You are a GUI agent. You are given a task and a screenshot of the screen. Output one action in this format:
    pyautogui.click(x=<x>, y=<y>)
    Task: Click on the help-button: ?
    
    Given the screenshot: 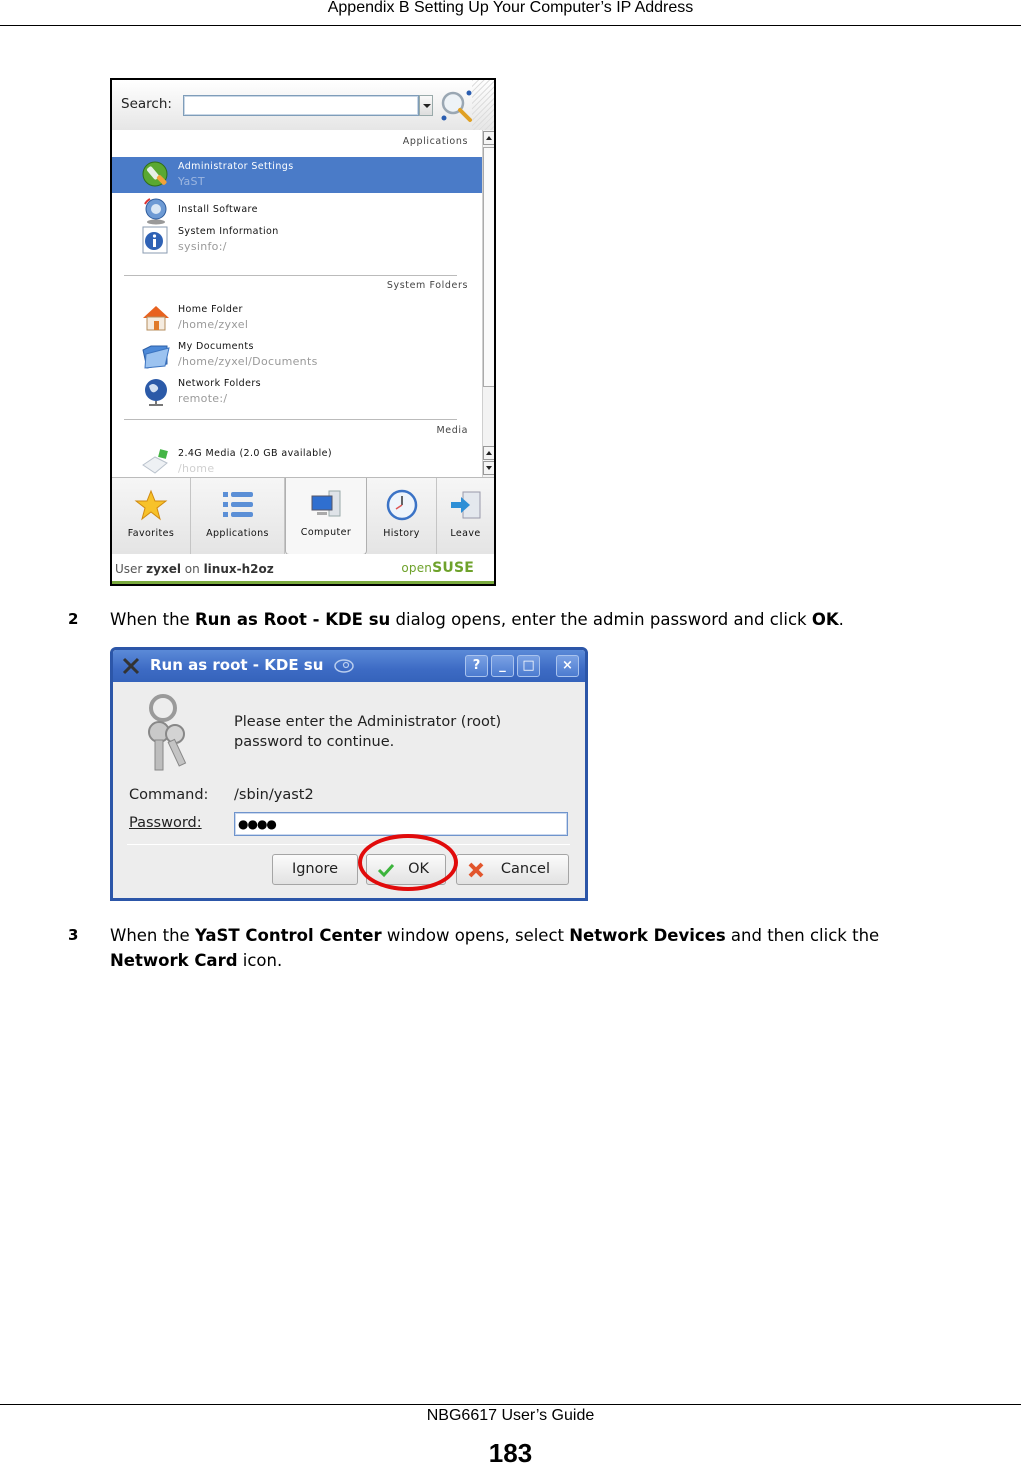 What is the action you would take?
    pyautogui.click(x=476, y=666)
    